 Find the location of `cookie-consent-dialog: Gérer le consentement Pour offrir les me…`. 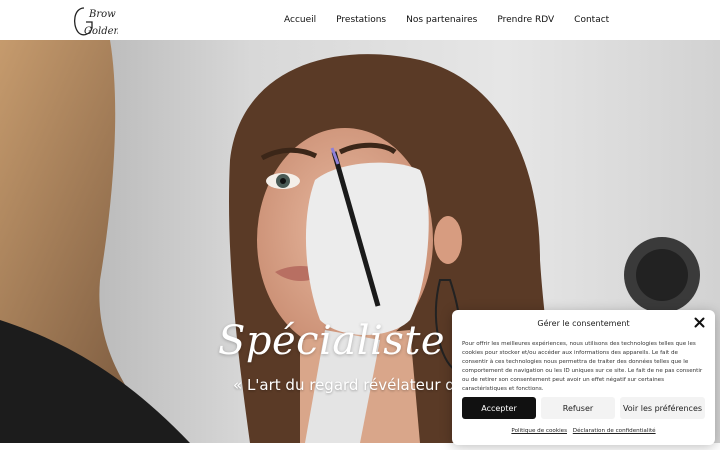

cookie-consent-dialog: Gérer le consentement Pour offrir les me… is located at coordinates (583, 377).